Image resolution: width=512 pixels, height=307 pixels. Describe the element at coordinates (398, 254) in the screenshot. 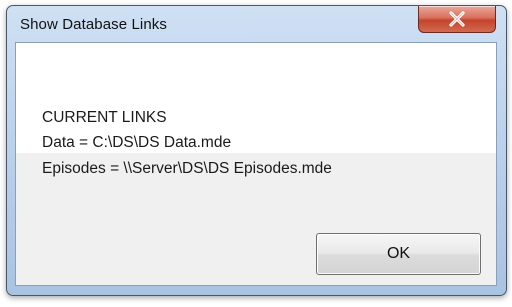

I see `ok-button: OK` at that location.